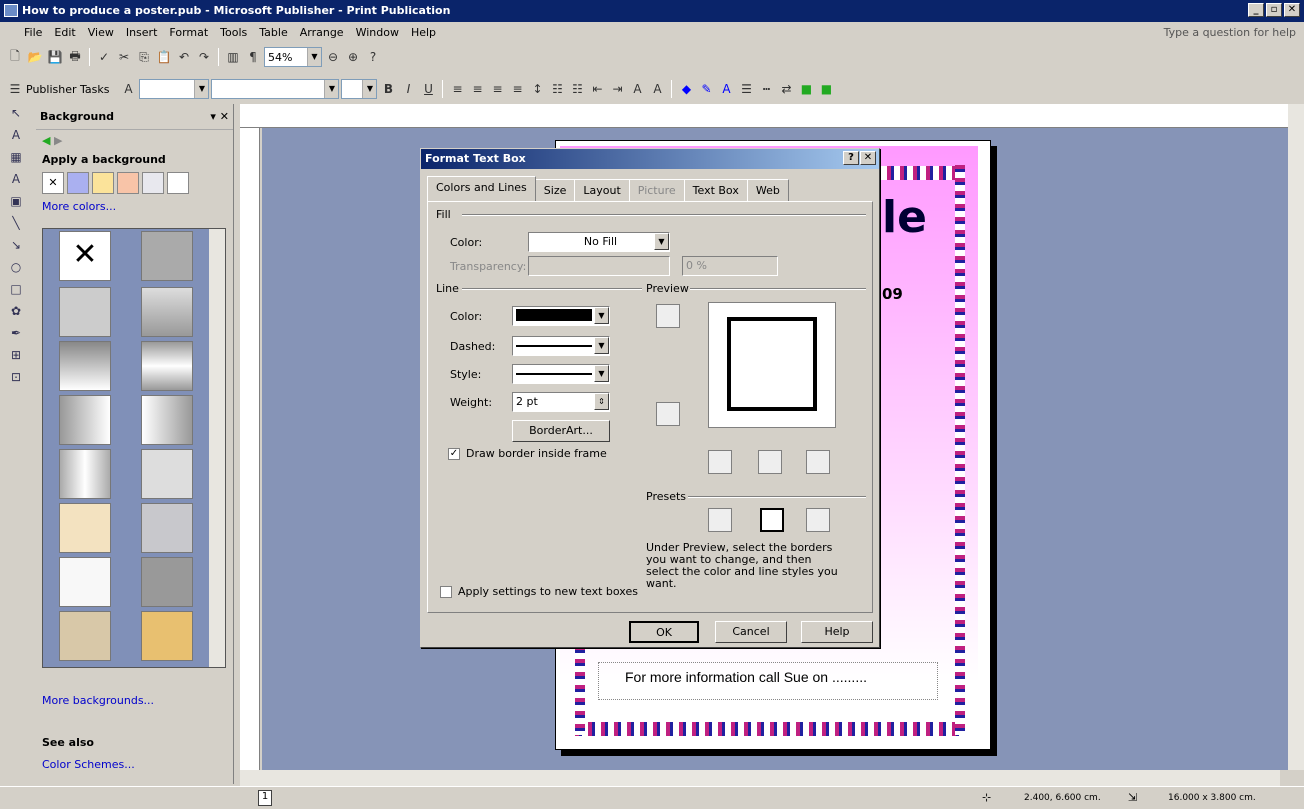  I want to click on line-color-icon: ✎, so click(706, 89).